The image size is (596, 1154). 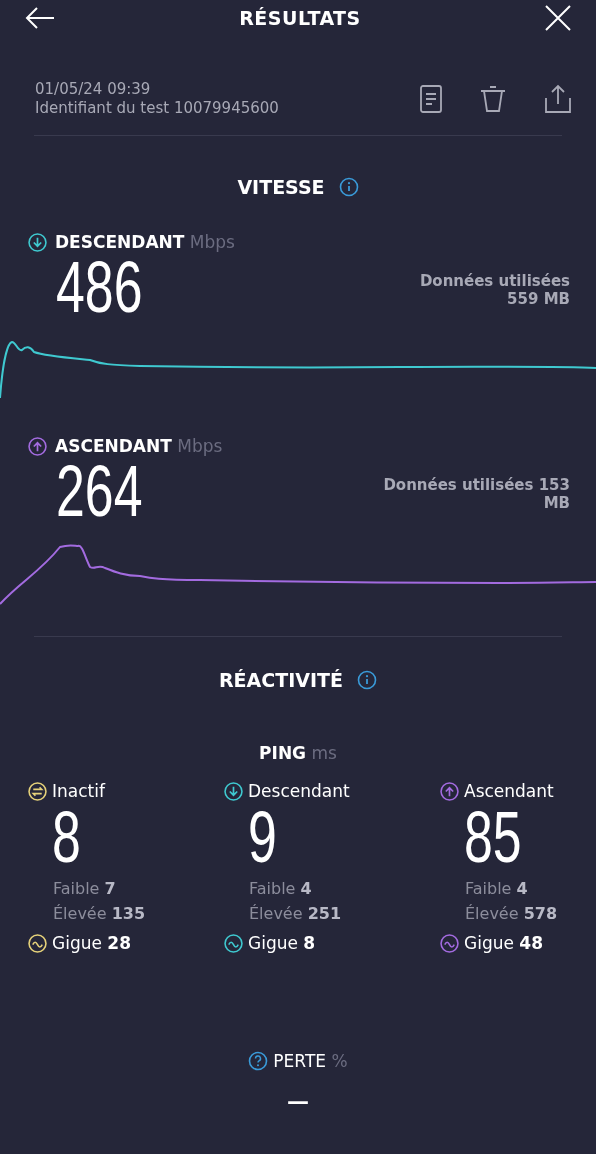 I want to click on low-ping: Faible 7, so click(x=84, y=888).